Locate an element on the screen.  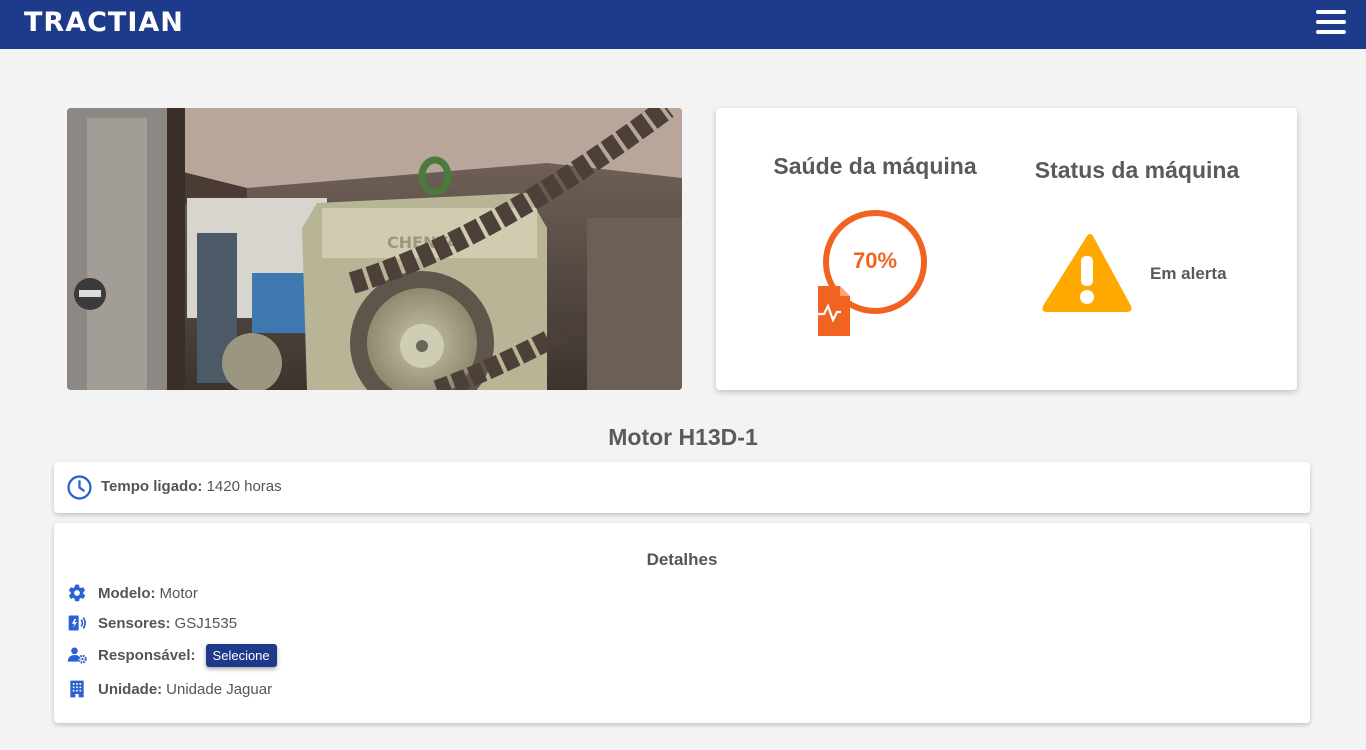
select-responsible-button: Selecione is located at coordinates (241, 655).